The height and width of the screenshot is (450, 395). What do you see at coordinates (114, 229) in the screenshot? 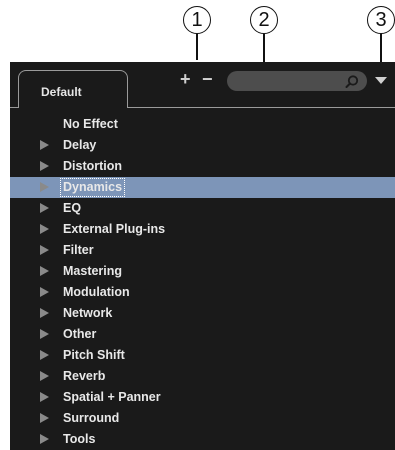
I see `effect-category-label: External Plug-ins` at bounding box center [114, 229].